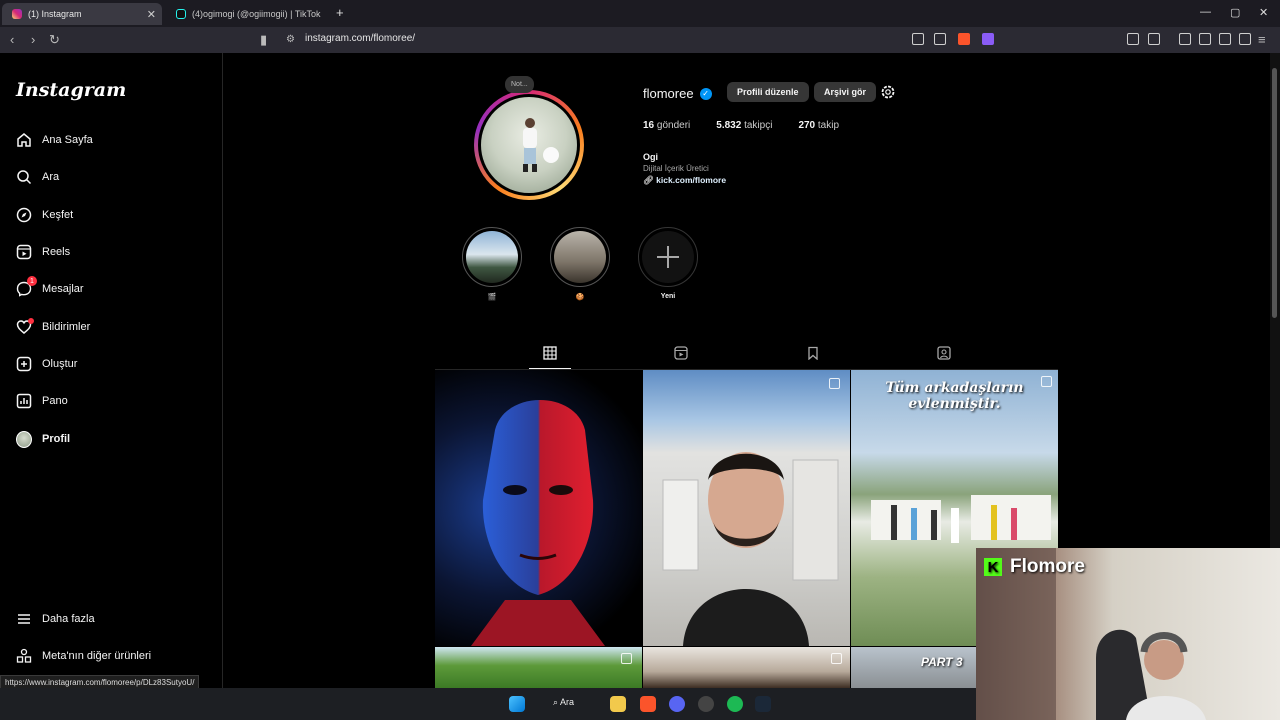 This screenshot has height=720, width=1280. Describe the element at coordinates (768, 92) in the screenshot. I see `edit-profile-button: Profili düzenle` at that location.